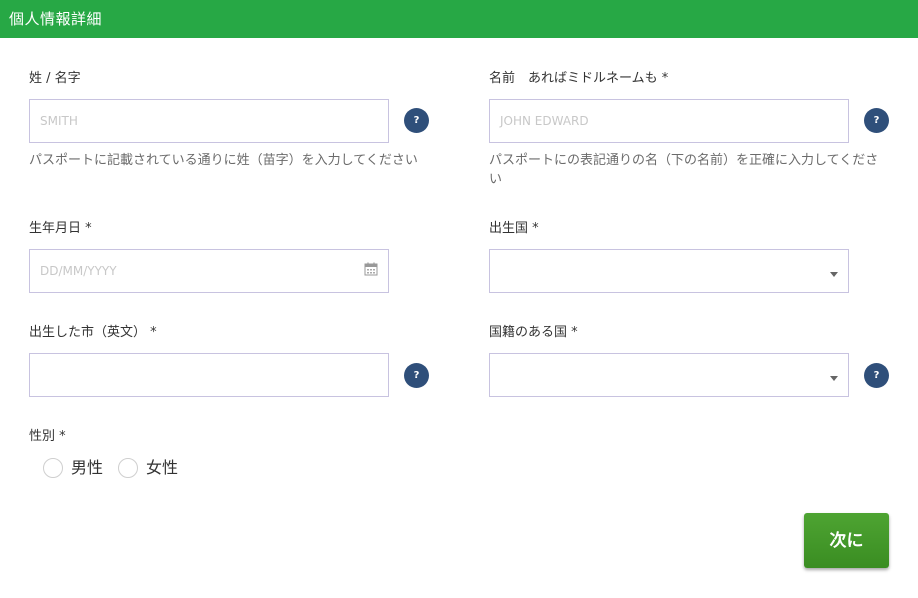 This screenshot has height=598, width=918. I want to click on birth-date-placeholder: DD/MM/YYYY, so click(78, 271).